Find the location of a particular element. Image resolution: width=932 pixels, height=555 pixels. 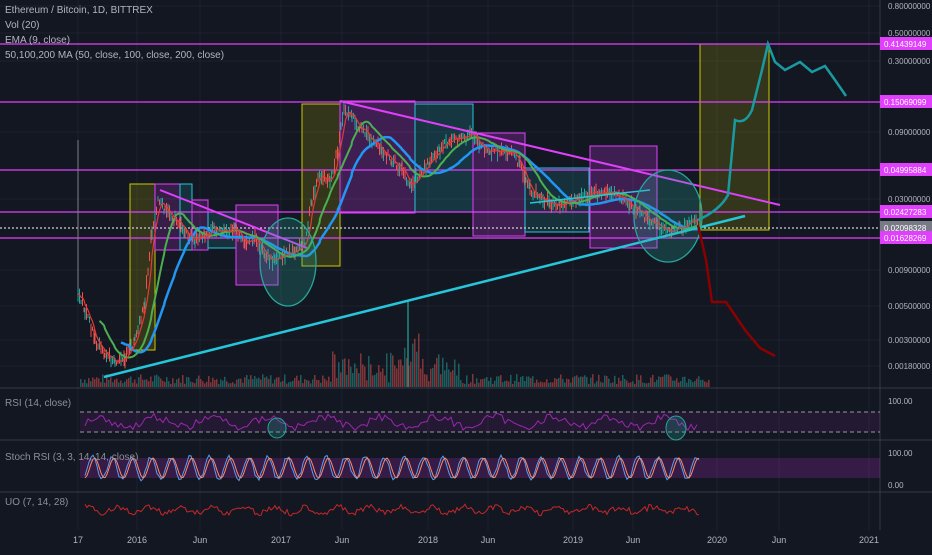

uo-label: UO (7, 14, 28) is located at coordinates (36, 502).